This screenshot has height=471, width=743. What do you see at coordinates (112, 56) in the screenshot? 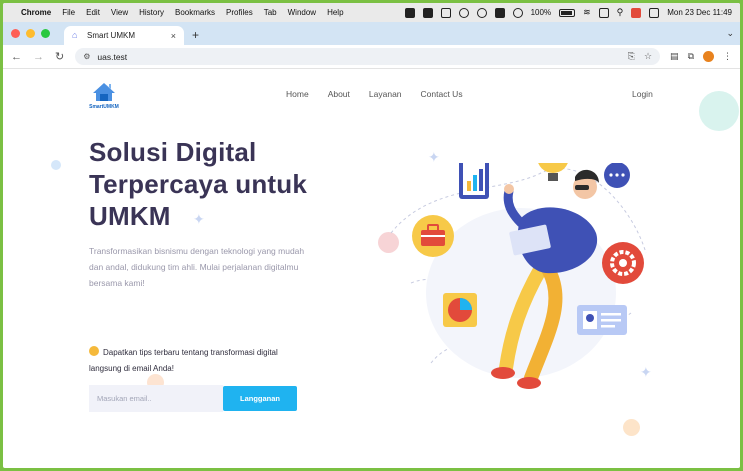
I see `url-text: uas.test` at bounding box center [112, 56].